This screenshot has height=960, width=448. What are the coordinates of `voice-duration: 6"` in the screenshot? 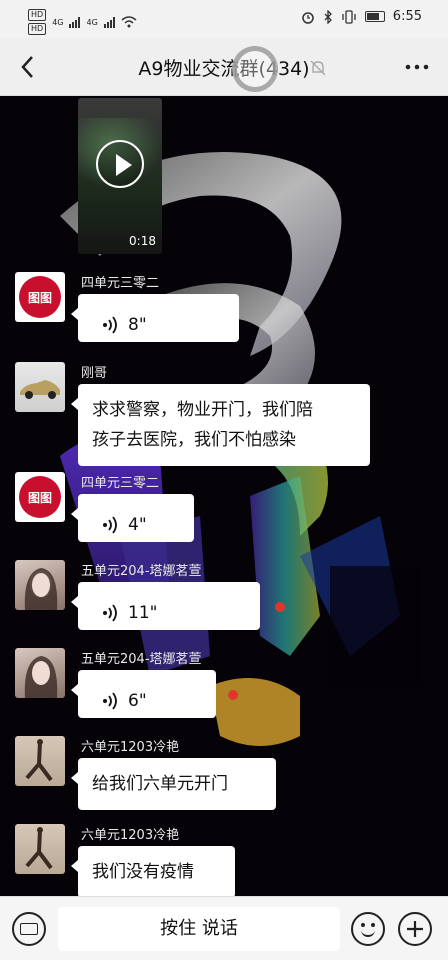 It's located at (137, 700).